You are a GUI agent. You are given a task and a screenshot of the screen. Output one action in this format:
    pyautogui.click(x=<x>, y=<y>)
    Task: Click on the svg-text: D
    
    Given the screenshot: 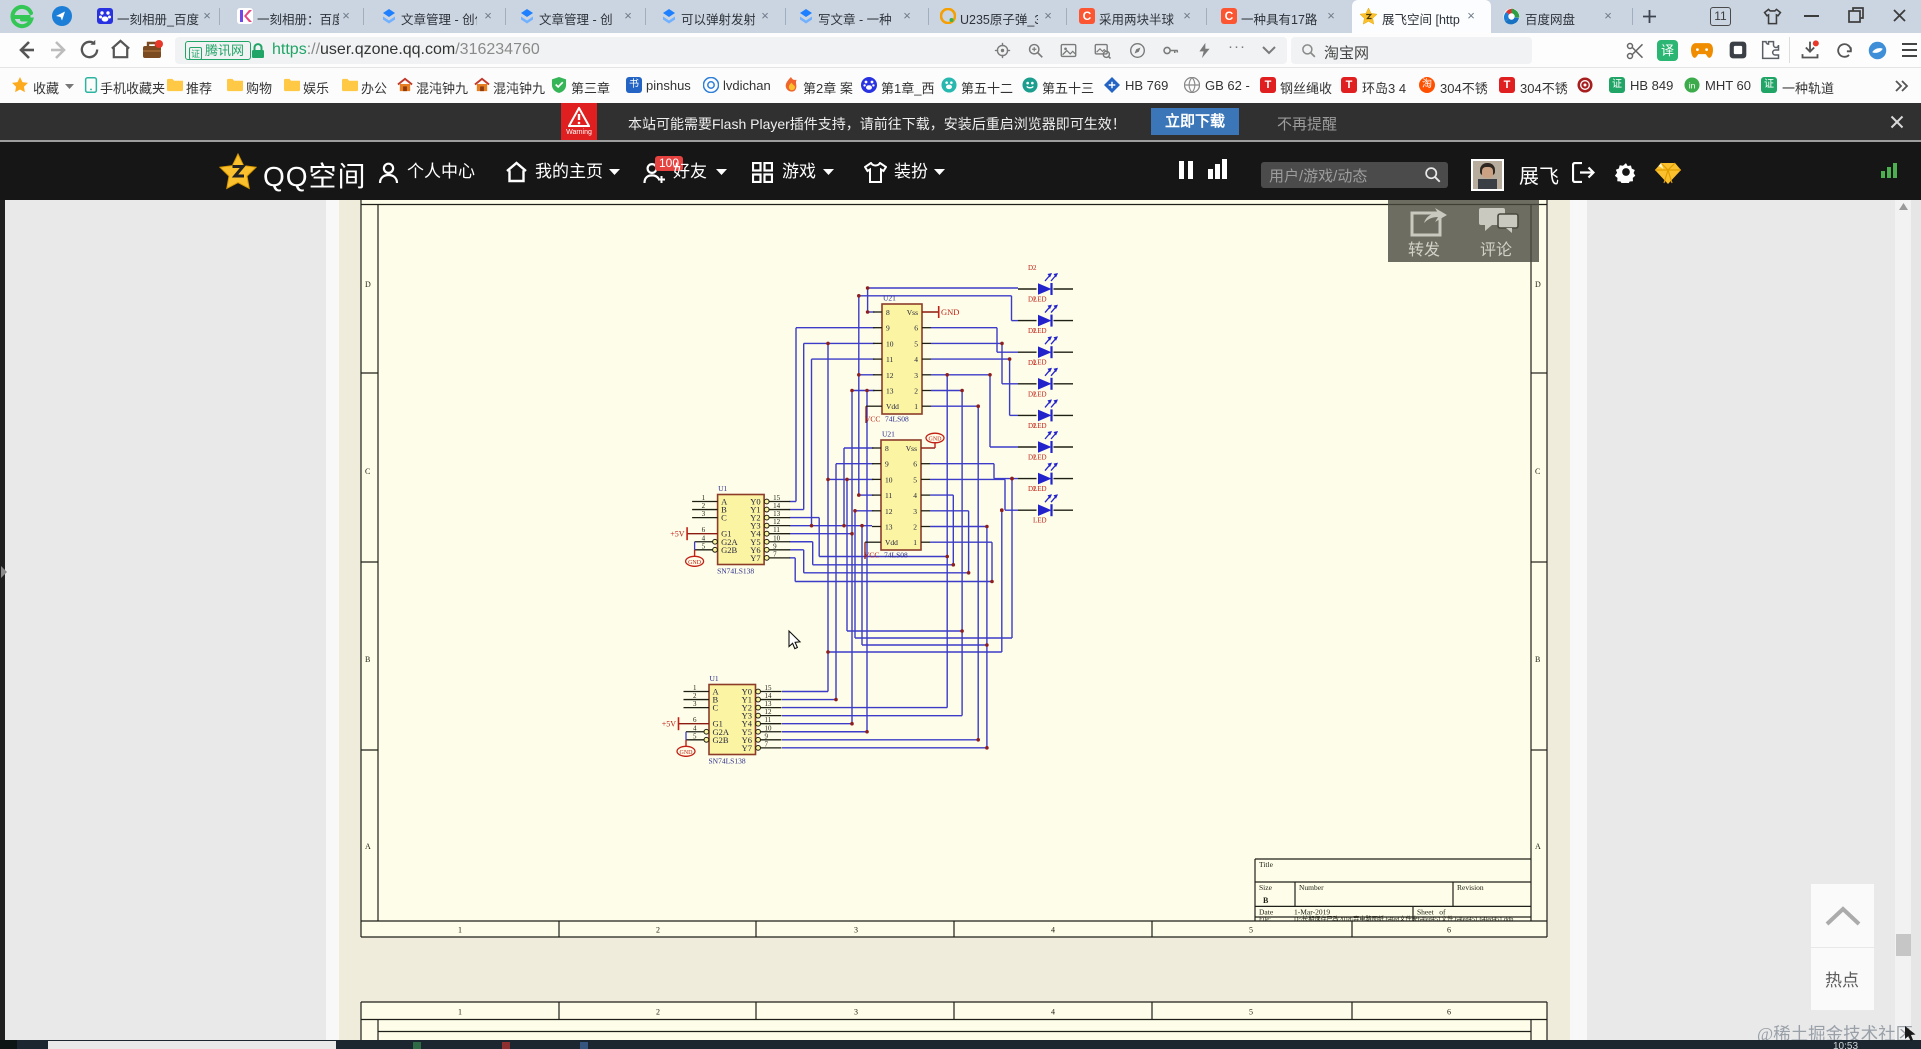 What is the action you would take?
    pyautogui.click(x=368, y=284)
    